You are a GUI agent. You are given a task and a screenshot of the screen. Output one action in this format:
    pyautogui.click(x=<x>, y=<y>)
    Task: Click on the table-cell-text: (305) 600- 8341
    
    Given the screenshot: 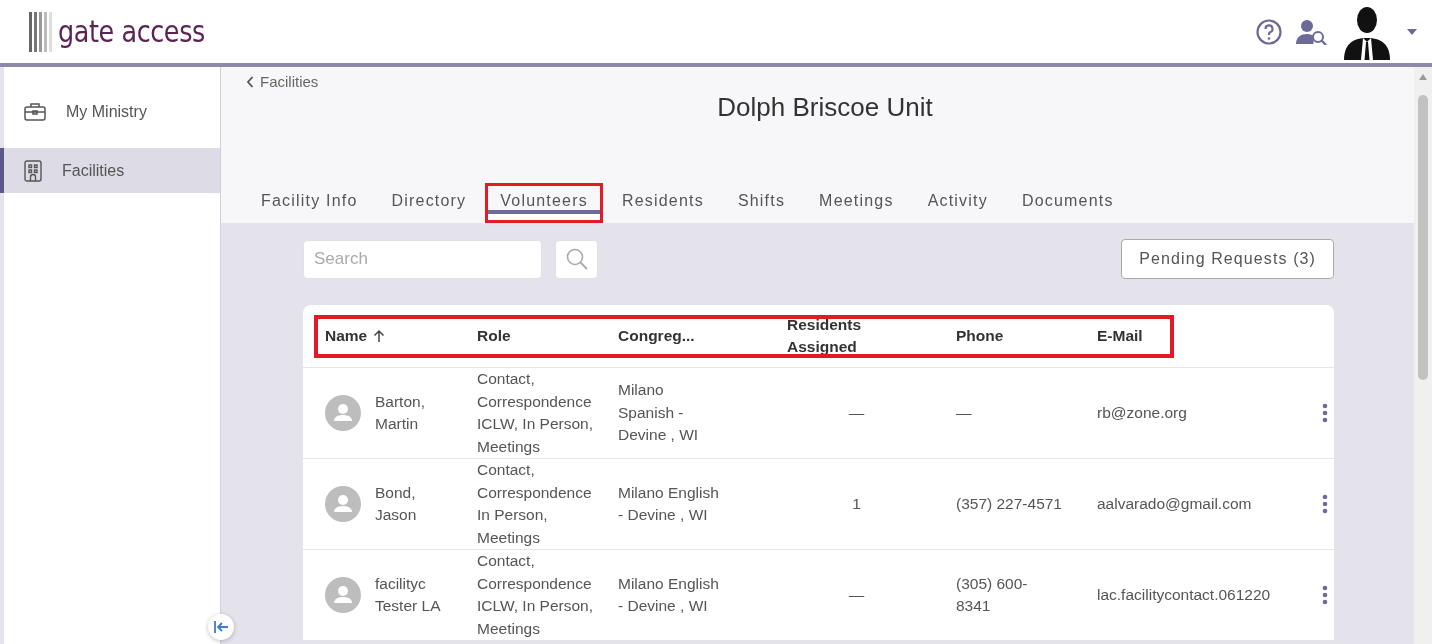 What is the action you would take?
    pyautogui.click(x=992, y=594)
    